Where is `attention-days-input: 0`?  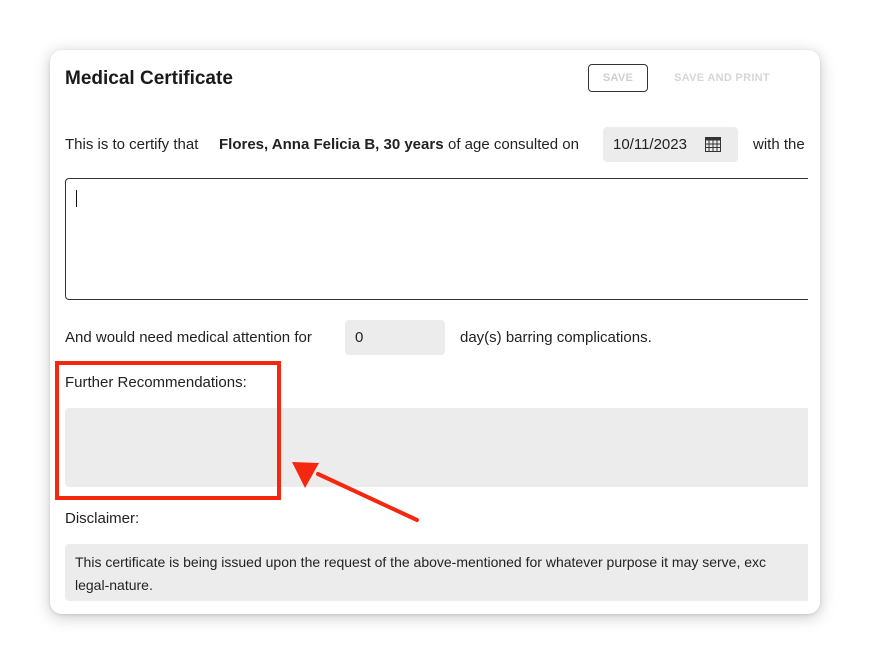
attention-days-input: 0 is located at coordinates (395, 337).